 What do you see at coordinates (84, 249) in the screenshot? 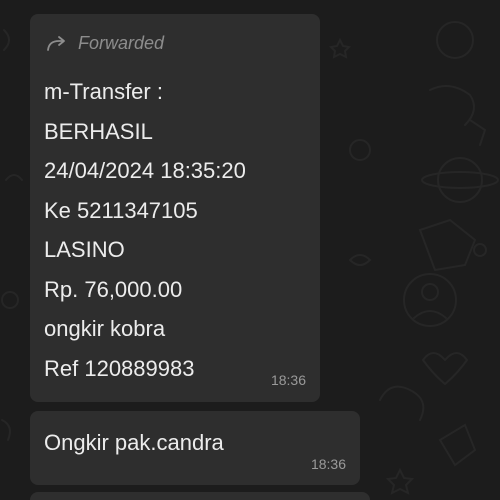
I see `message-line: LASINO` at bounding box center [84, 249].